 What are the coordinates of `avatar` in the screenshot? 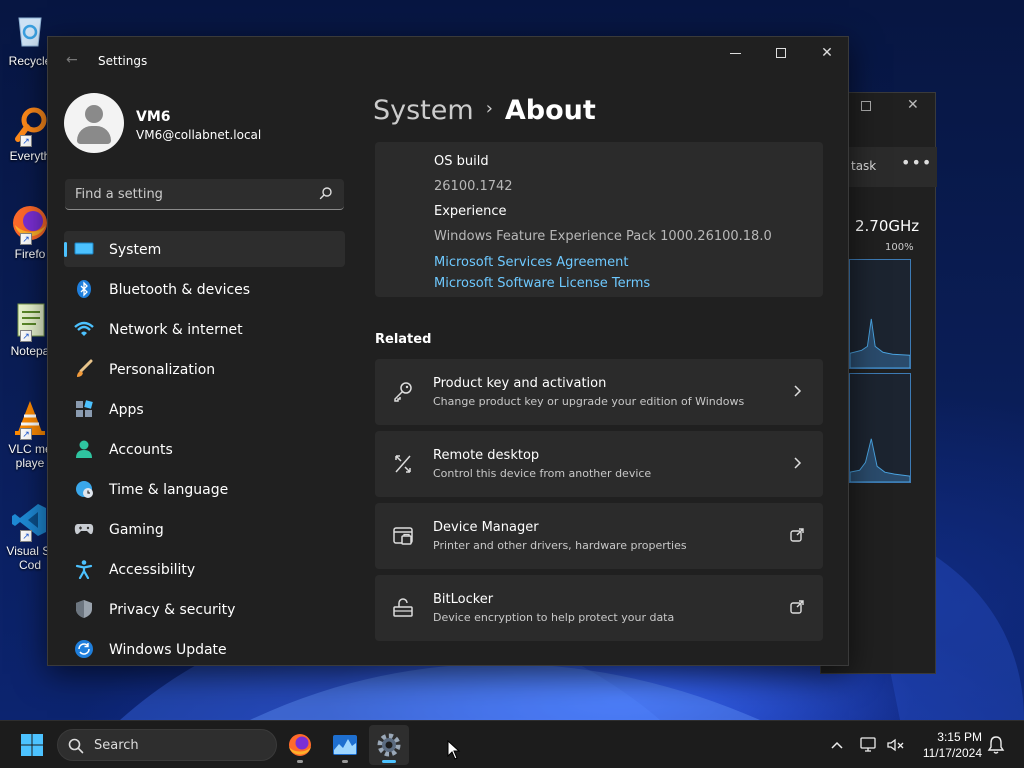 It's located at (94, 123).